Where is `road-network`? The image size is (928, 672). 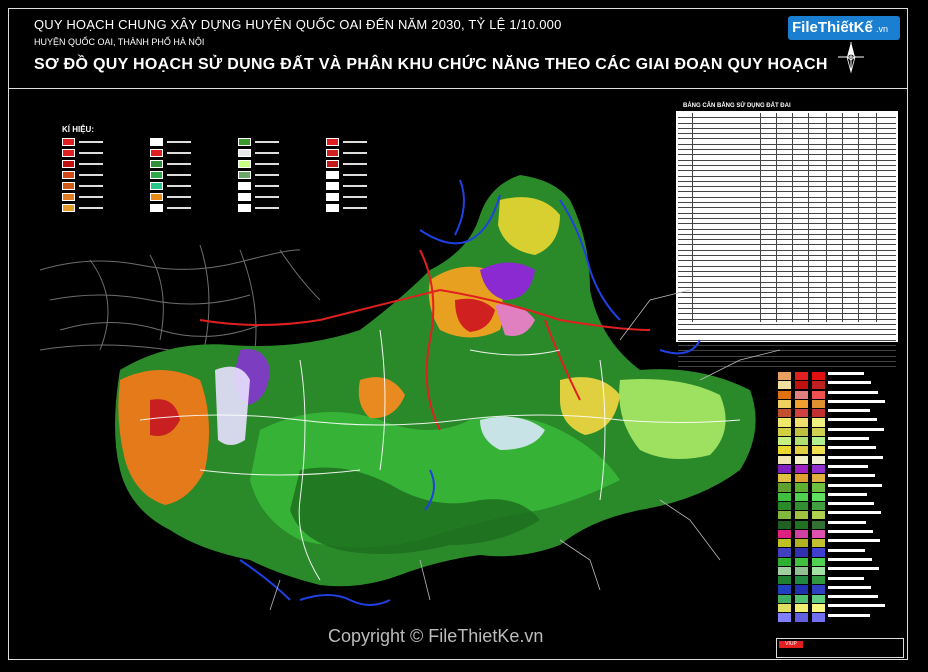
road-network is located at coordinates (180, 297).